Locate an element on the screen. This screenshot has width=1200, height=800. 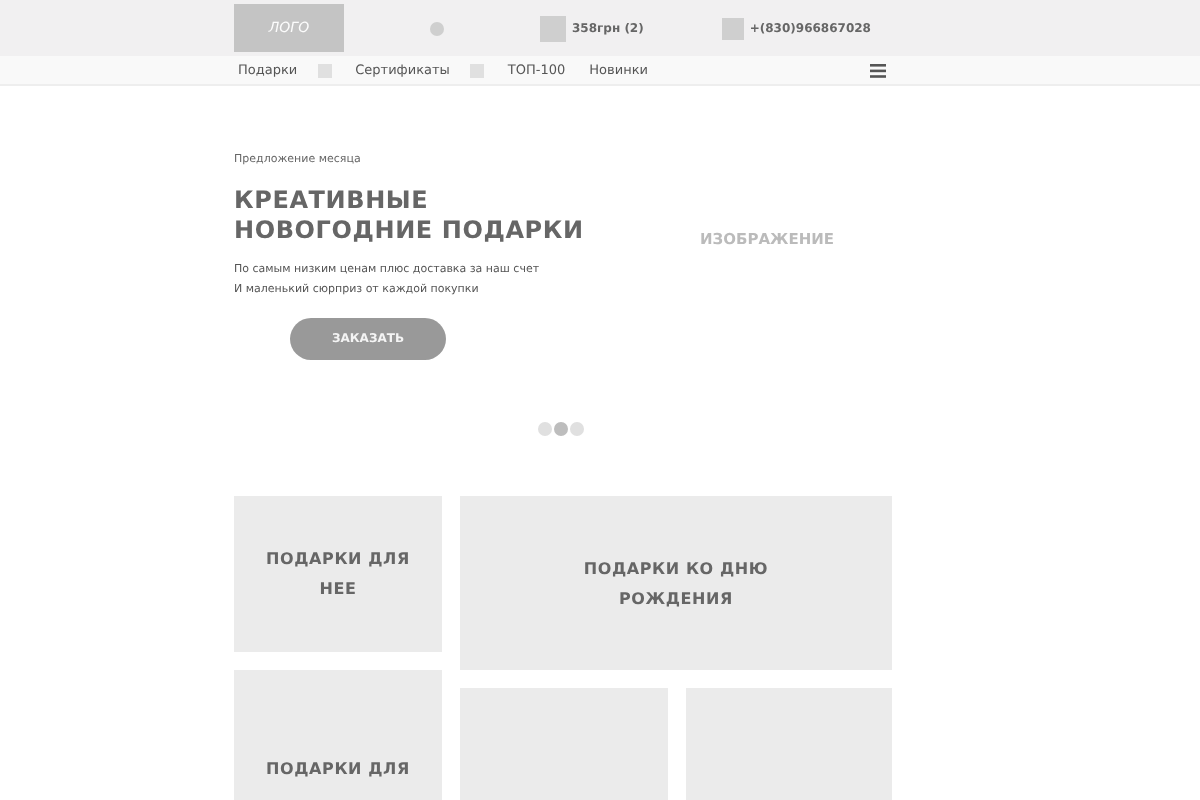
category-tile: ПОДАРКИ ДЛЯ НЕЕ is located at coordinates (338, 574).